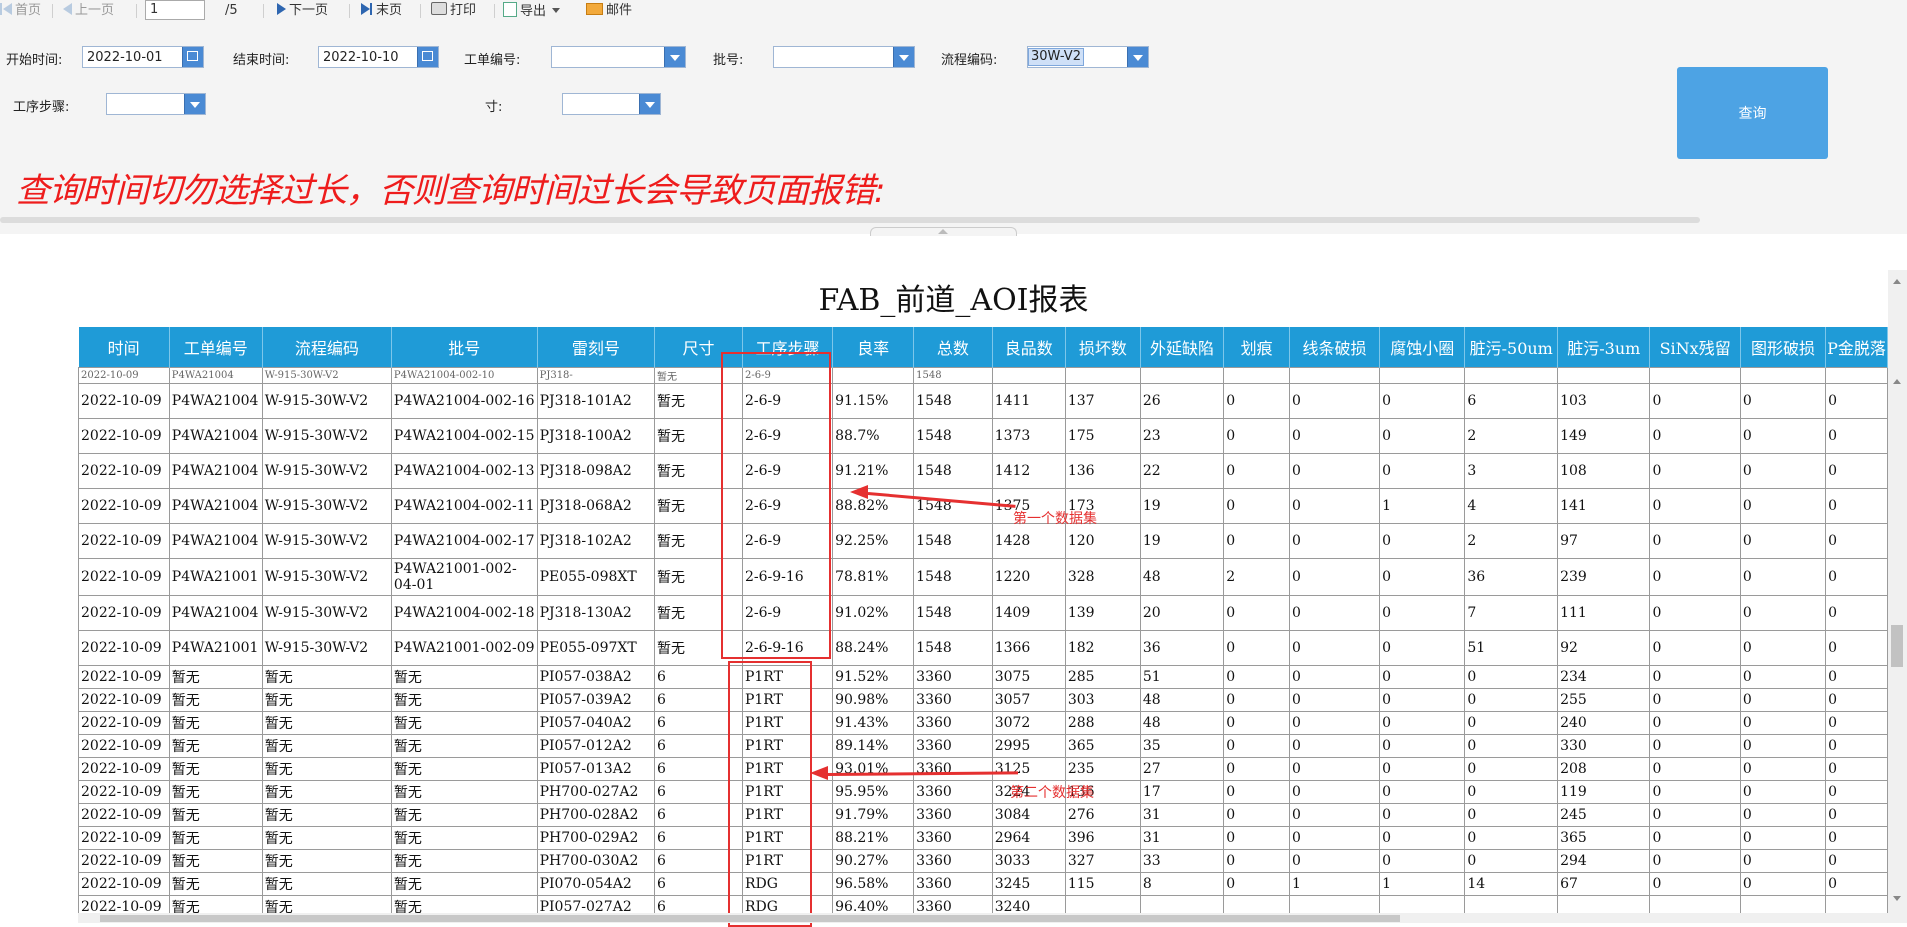 The width and height of the screenshot is (1907, 927). What do you see at coordinates (953, 347) in the screenshot?
I see `column-header: 总数` at bounding box center [953, 347].